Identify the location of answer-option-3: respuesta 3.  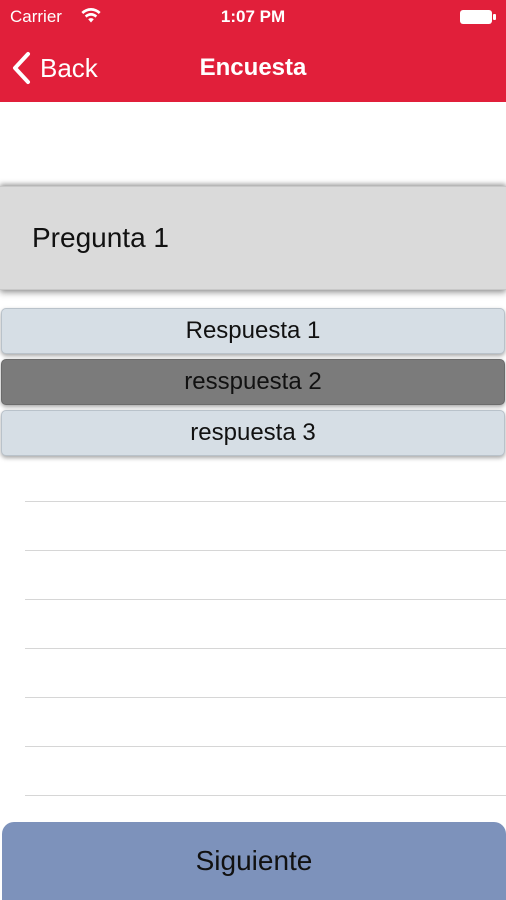
(253, 433).